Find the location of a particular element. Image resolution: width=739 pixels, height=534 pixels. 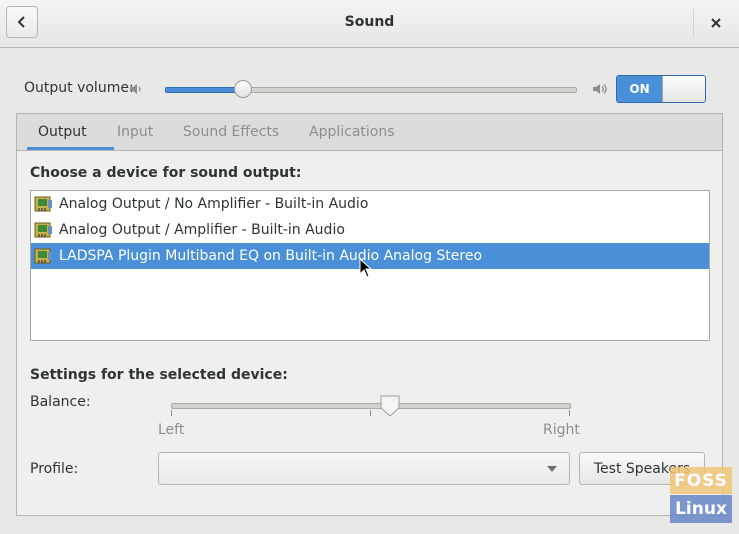

watermark-logo: FOSS Linux is located at coordinates (701, 495).